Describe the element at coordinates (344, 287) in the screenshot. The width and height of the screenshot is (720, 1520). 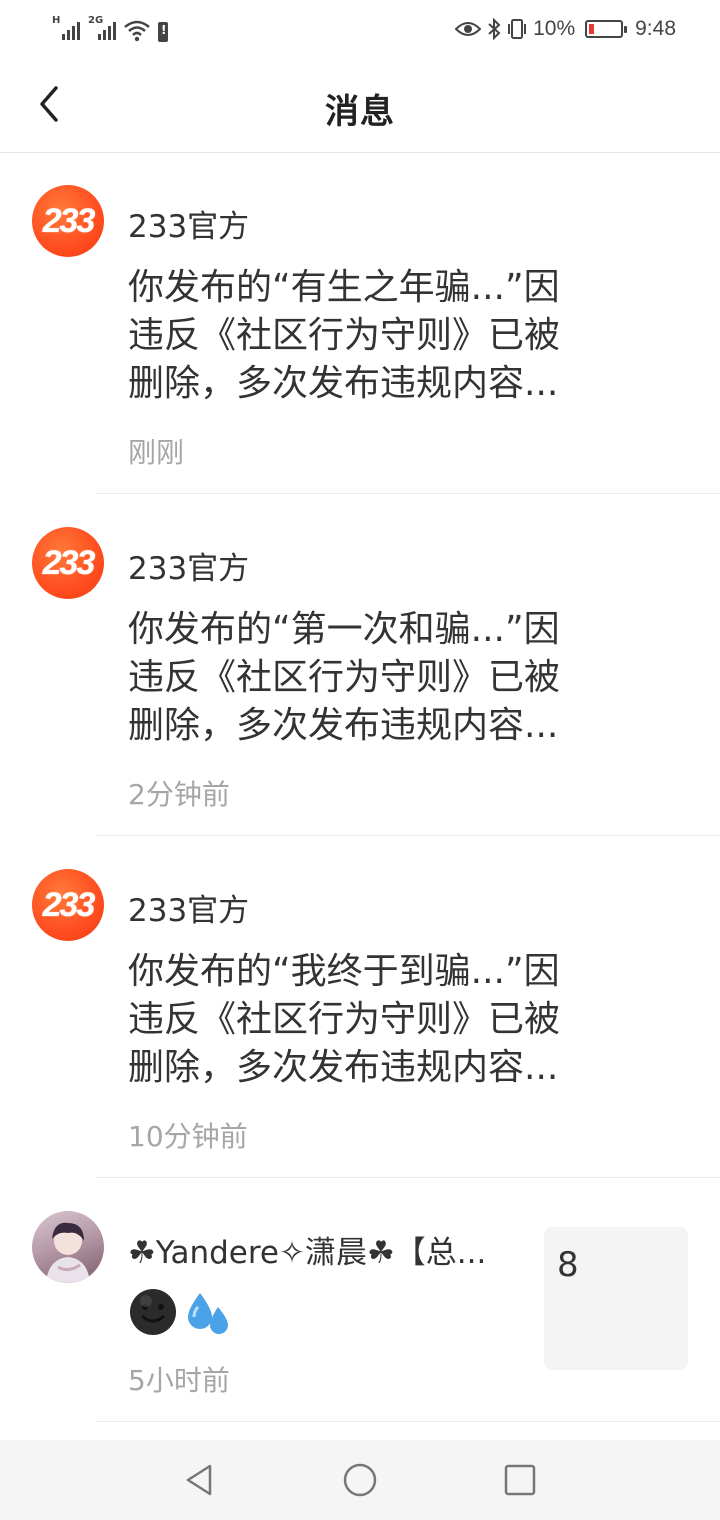
I see `message-line: 你发布的“有生之年骗...”因` at that location.